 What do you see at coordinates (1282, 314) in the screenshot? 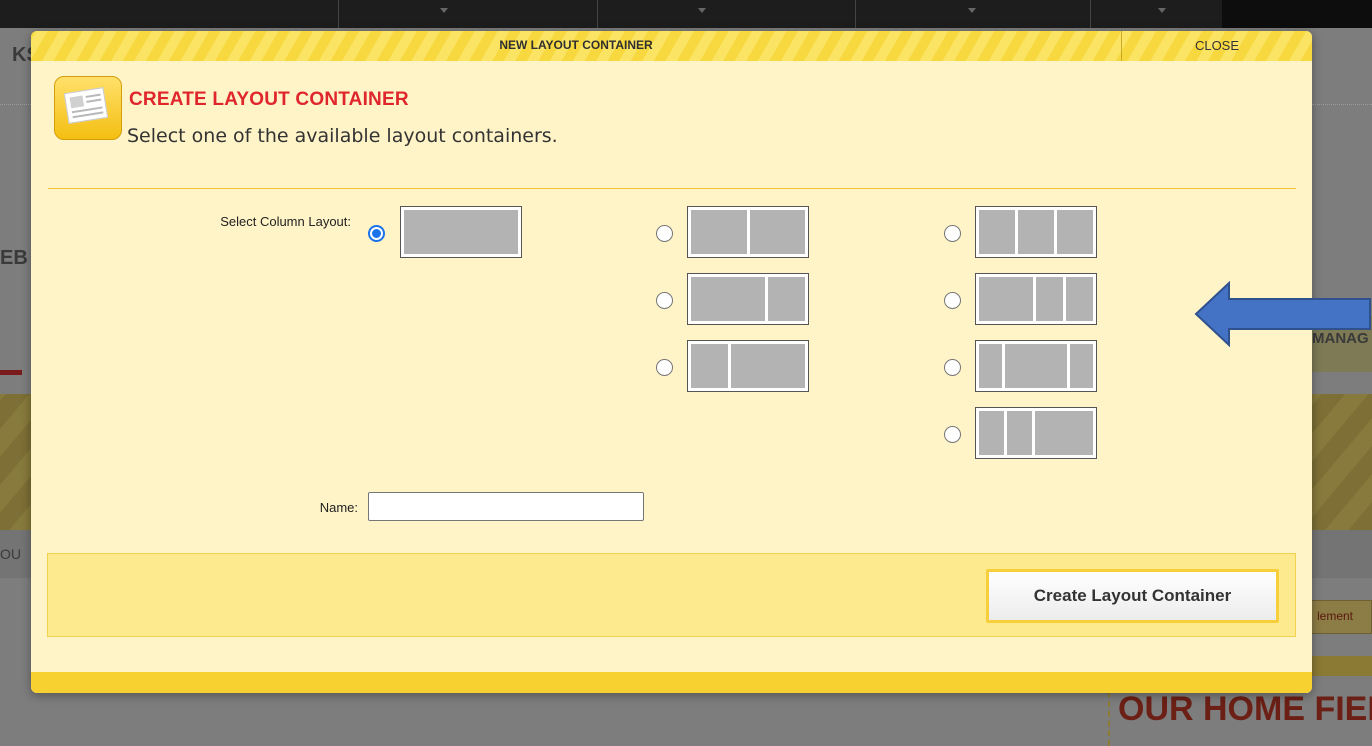
I see `arrow-left-annotation-icon` at bounding box center [1282, 314].